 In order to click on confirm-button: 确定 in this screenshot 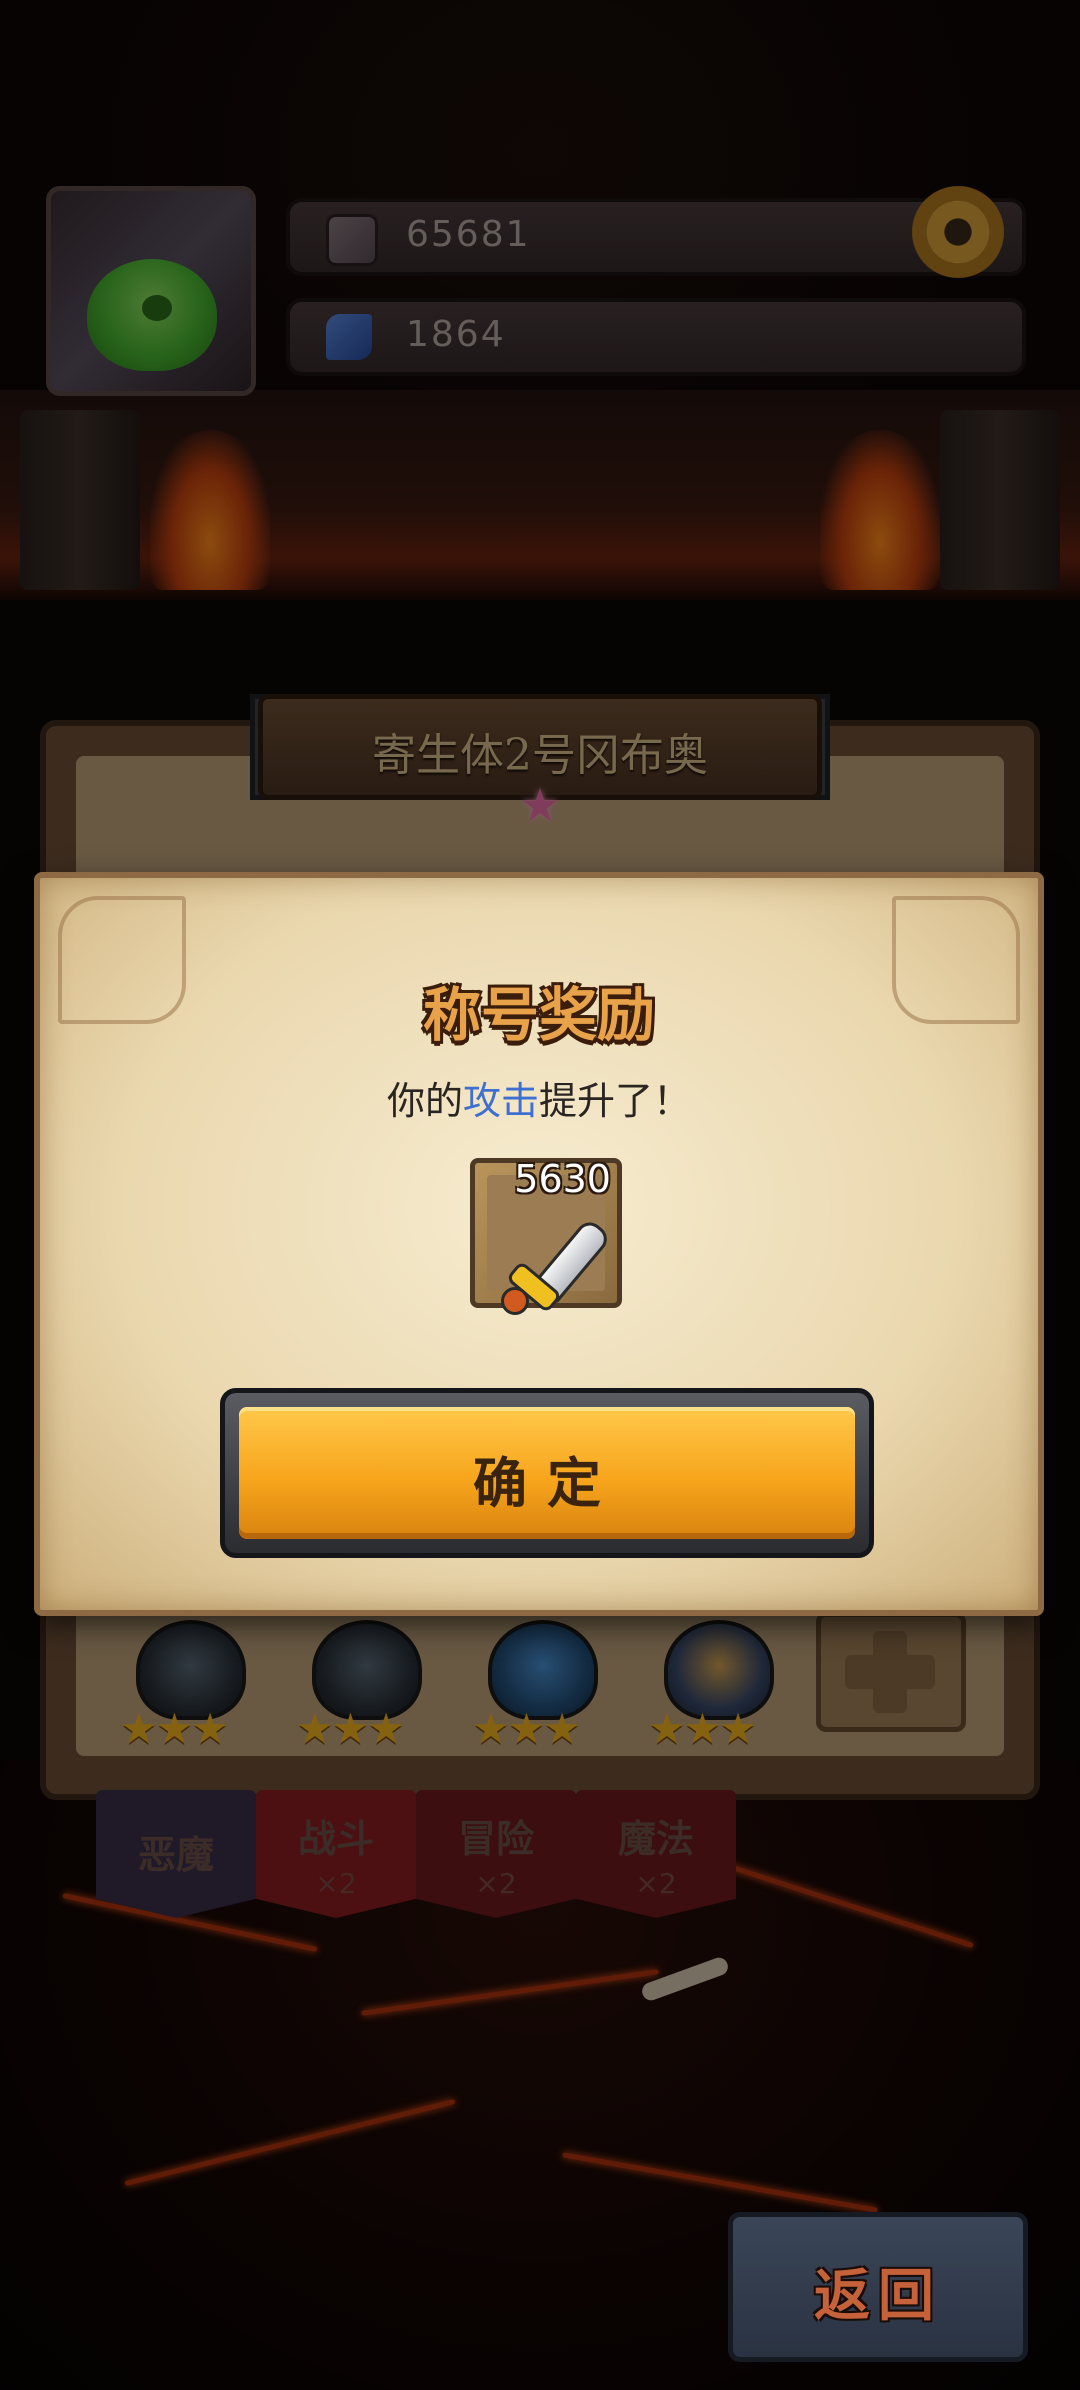, I will do `click(547, 1473)`.